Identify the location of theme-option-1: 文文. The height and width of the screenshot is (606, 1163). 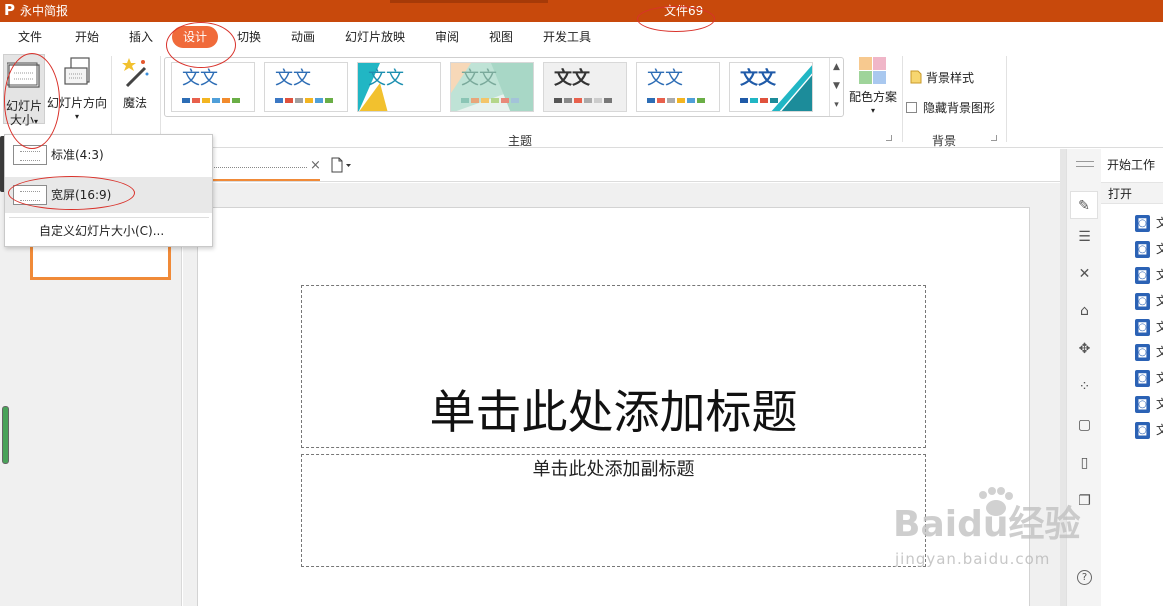
(213, 87).